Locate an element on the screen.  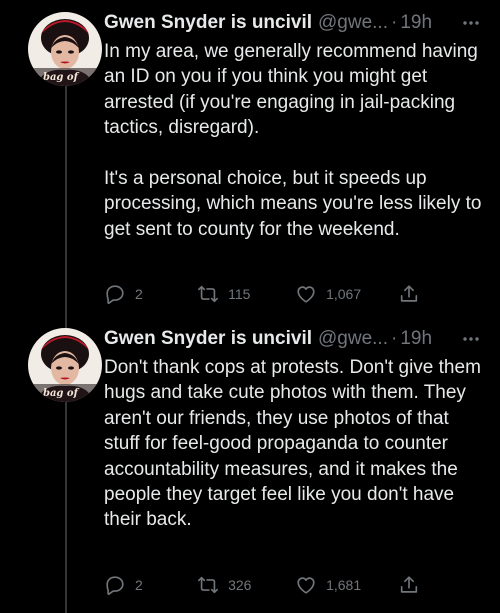
like-button: 1,681 is located at coordinates (346, 585).